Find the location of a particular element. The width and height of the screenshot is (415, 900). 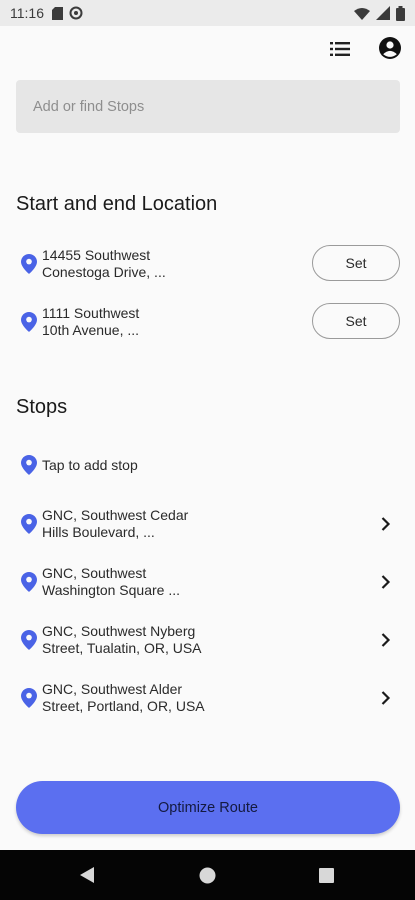

app-bar is located at coordinates (207, 49).